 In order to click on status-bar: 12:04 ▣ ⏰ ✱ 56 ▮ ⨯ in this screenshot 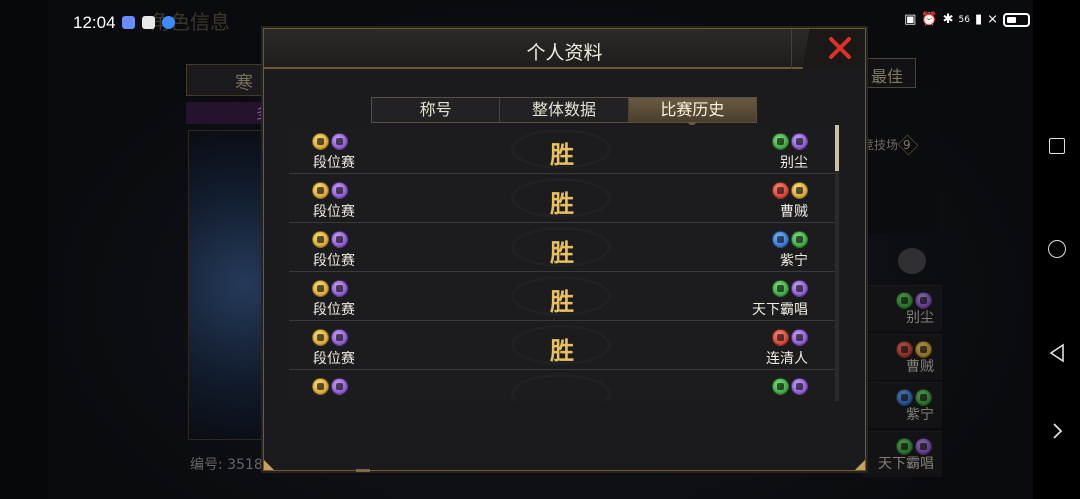, I will do `click(540, 22)`.